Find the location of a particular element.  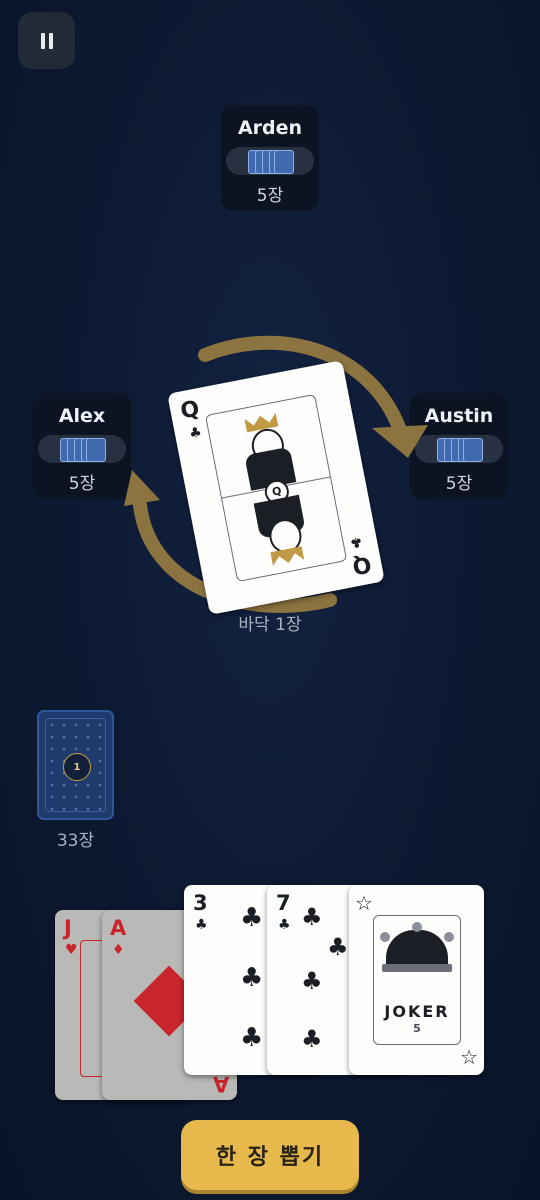

deck-badge: 1 is located at coordinates (77, 767).